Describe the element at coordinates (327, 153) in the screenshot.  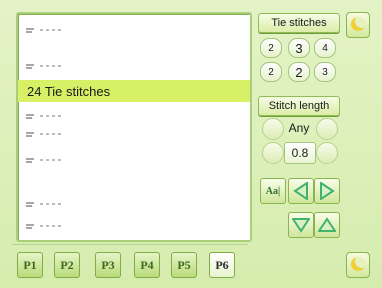
I see `stitch-length-value-increase` at that location.